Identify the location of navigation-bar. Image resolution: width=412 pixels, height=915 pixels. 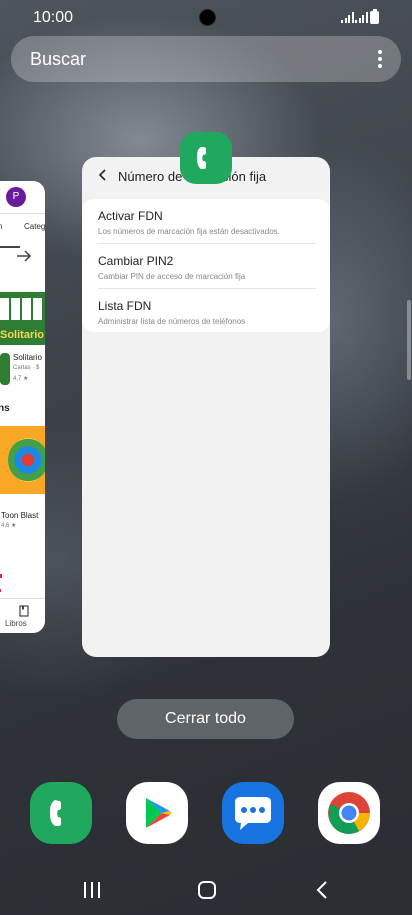
(206, 890).